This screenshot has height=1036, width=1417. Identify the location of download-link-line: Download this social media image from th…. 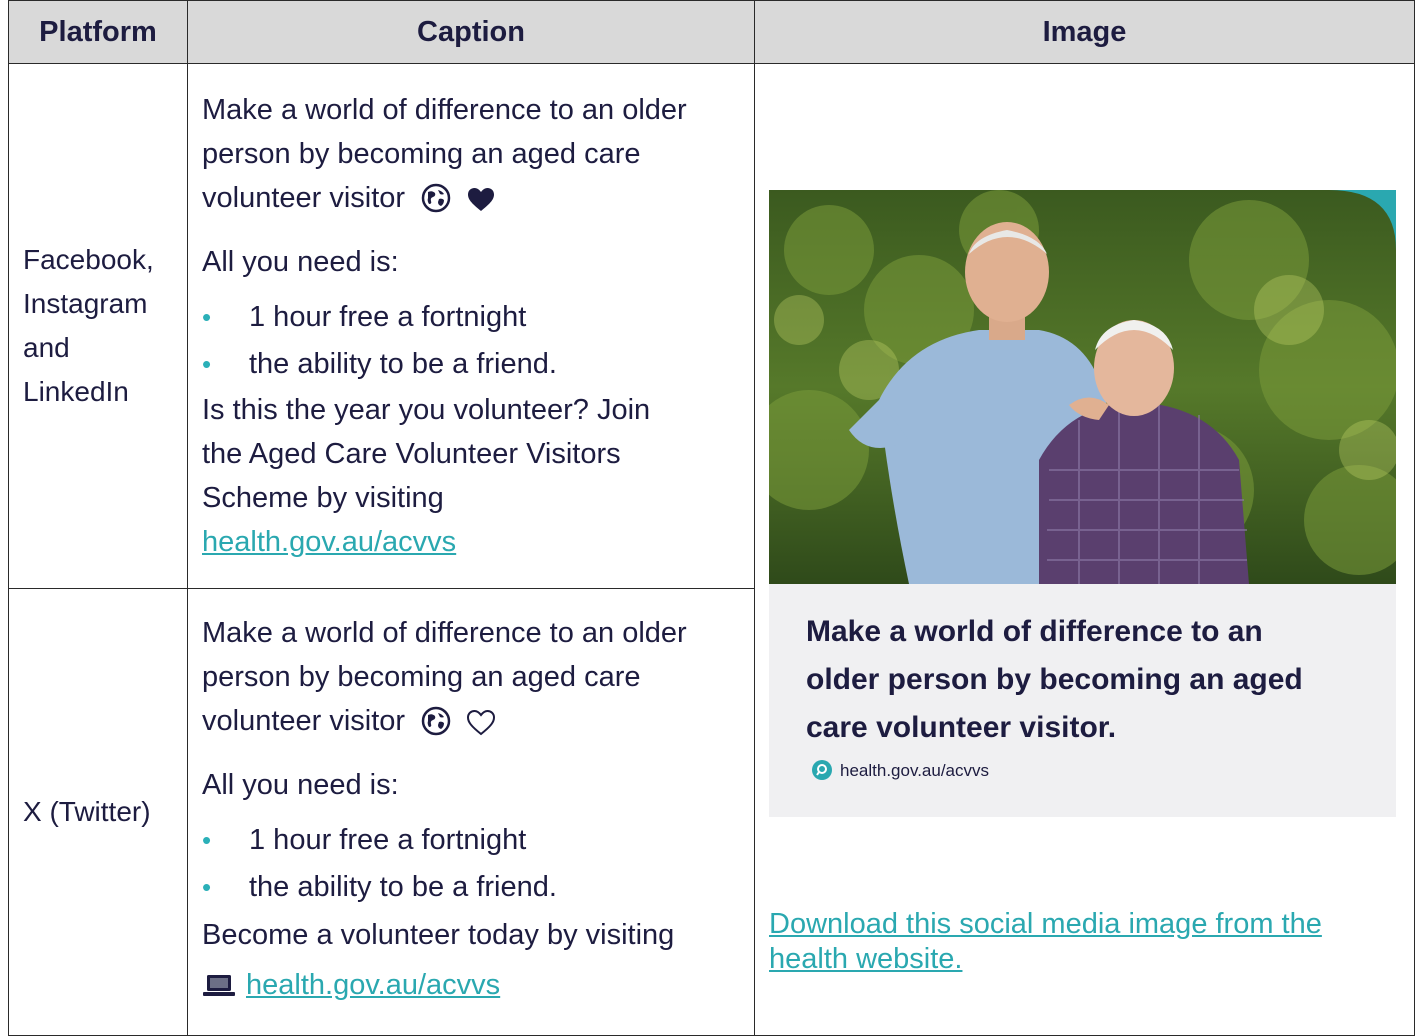
(1045, 924).